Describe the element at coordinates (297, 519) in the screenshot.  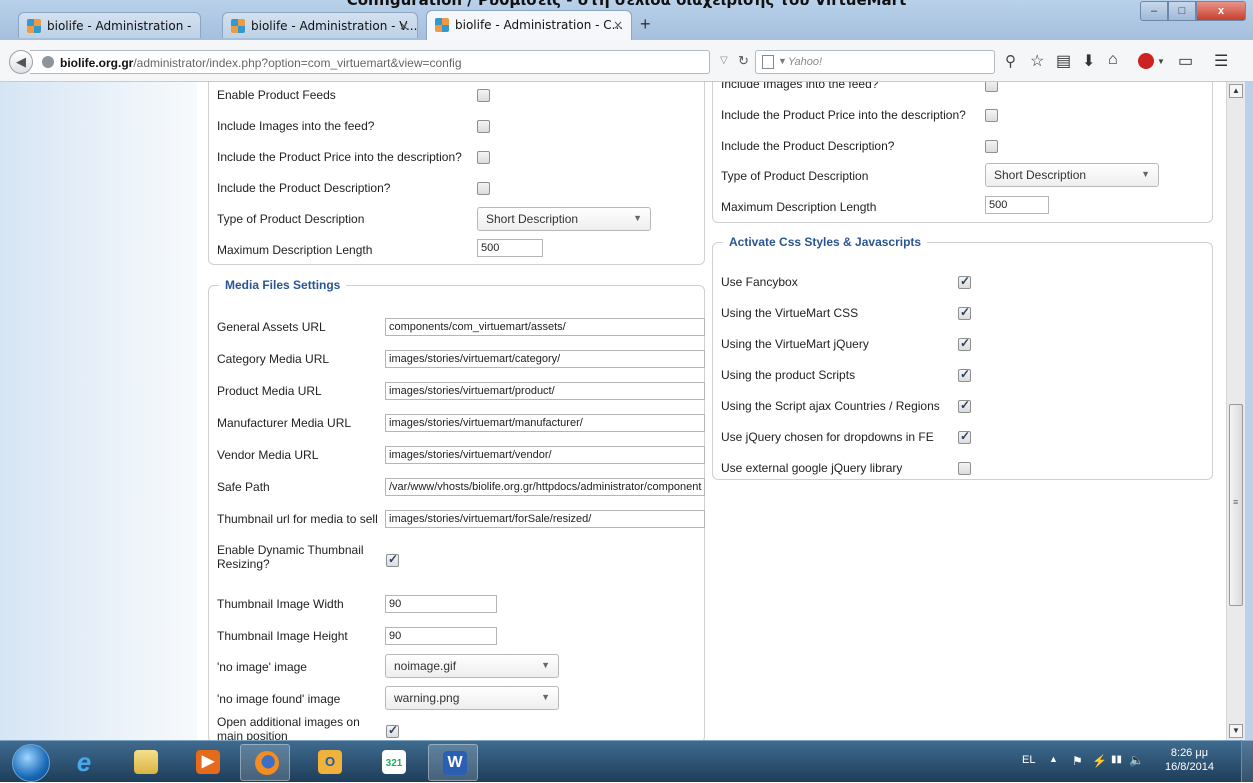
I see `thumbnail-url-label: Thumbnail url for media to sell` at that location.